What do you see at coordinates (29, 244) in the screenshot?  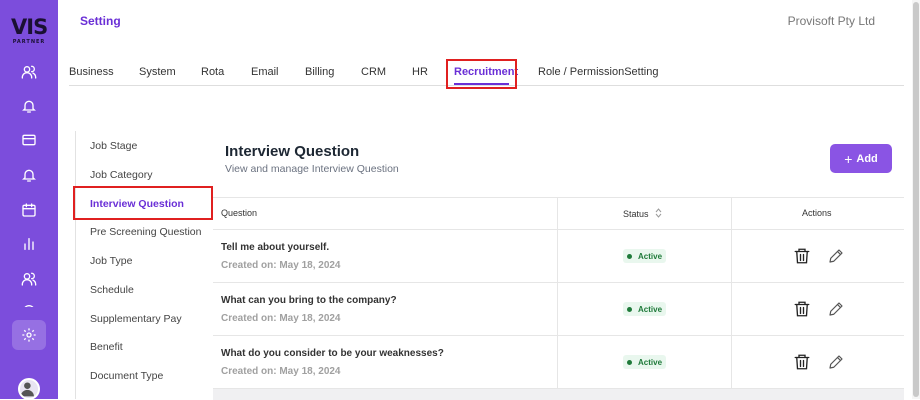 I see `sidebar-bar-chart-icon` at bounding box center [29, 244].